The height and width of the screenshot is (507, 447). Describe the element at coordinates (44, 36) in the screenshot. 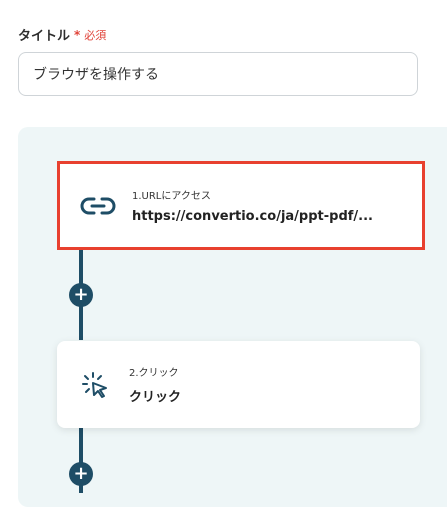

I see `title-label-text: タイトル` at that location.